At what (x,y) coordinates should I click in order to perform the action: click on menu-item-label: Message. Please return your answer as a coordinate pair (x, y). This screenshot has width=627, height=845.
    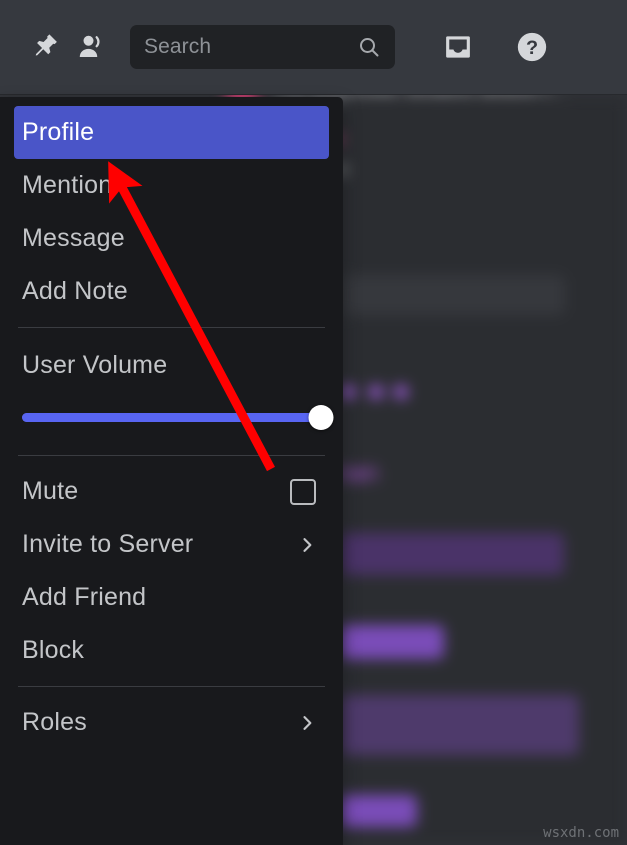
    Looking at the image, I should click on (73, 238).